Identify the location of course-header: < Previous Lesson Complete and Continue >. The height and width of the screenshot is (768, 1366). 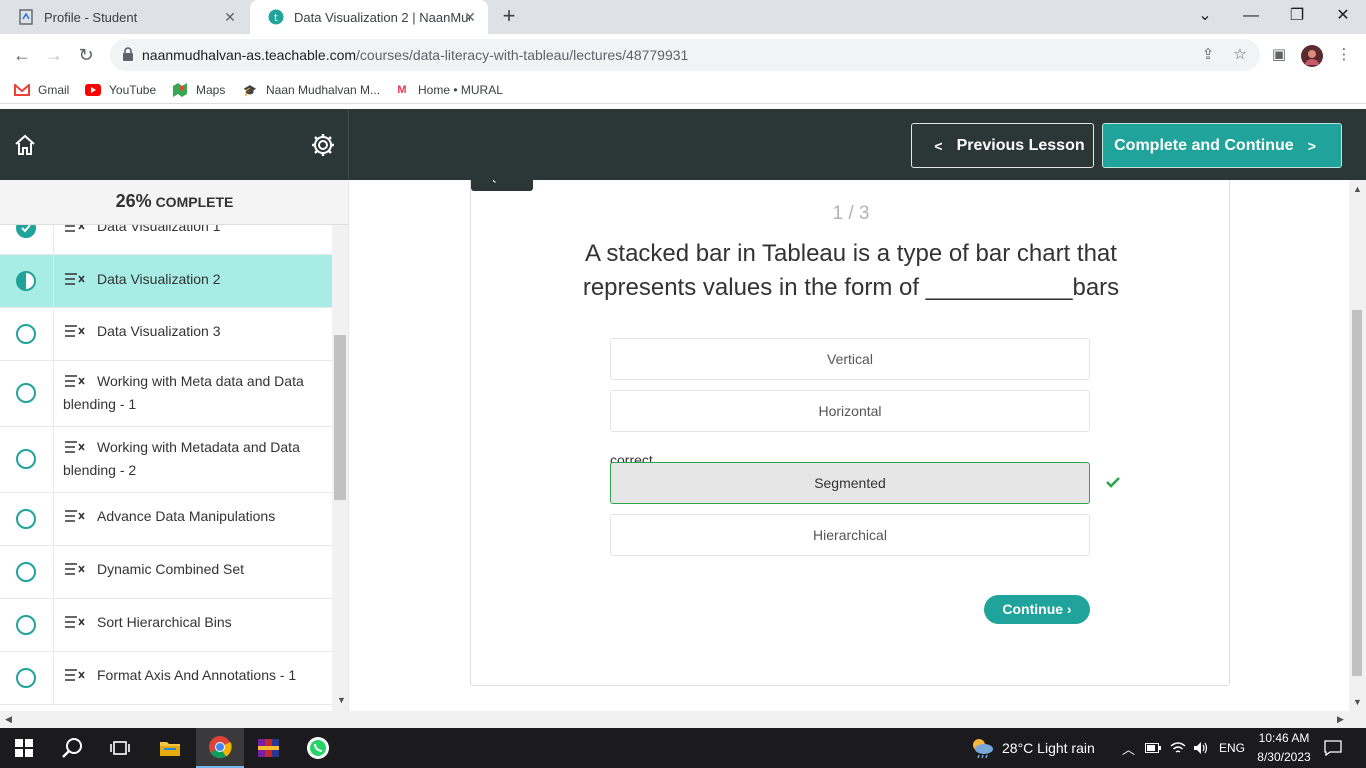
(683, 144).